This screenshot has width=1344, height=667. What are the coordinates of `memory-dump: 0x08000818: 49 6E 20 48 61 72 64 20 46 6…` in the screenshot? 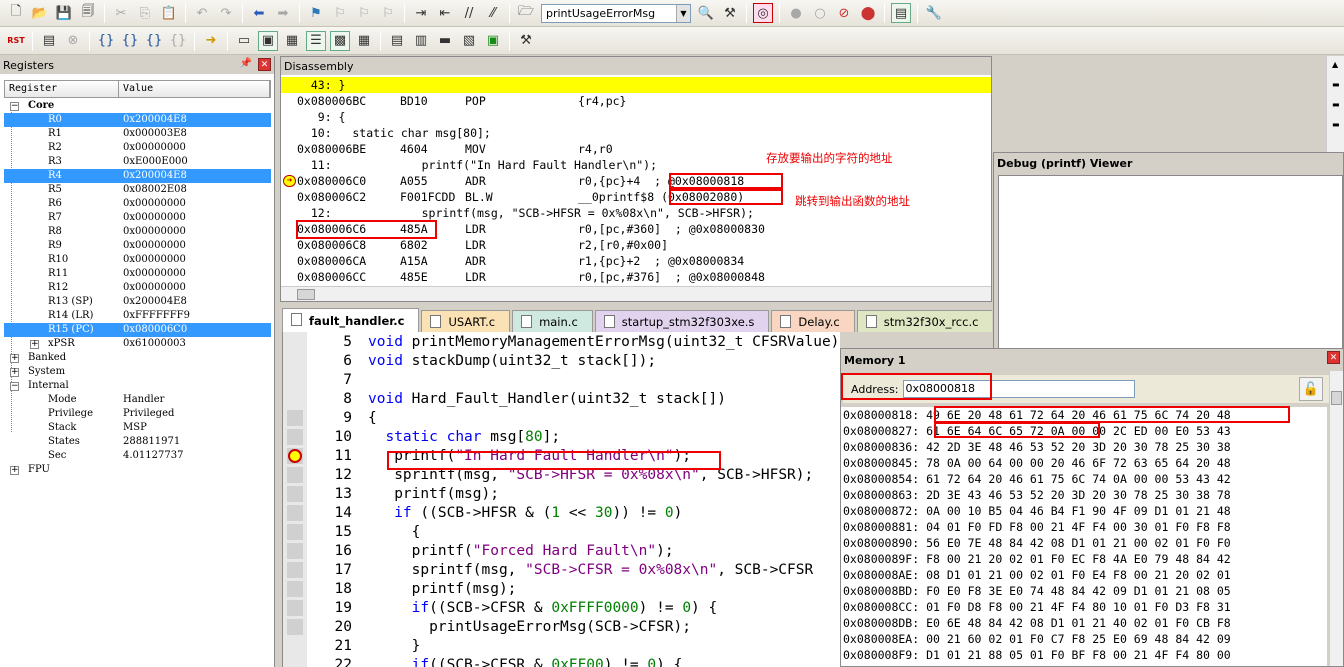 It's located at (1084, 536).